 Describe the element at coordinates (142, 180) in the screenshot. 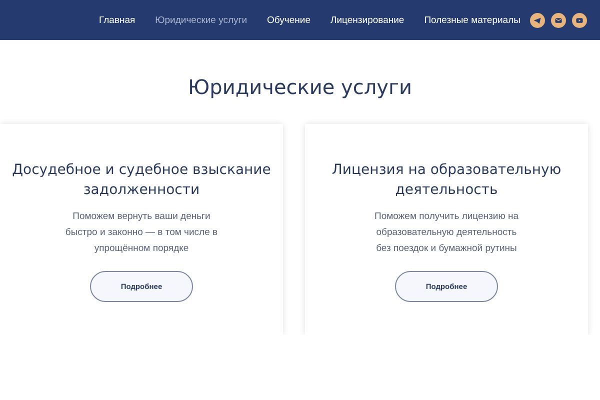

I see `card-title: Досудебное и судебное взыскание задолженности` at that location.